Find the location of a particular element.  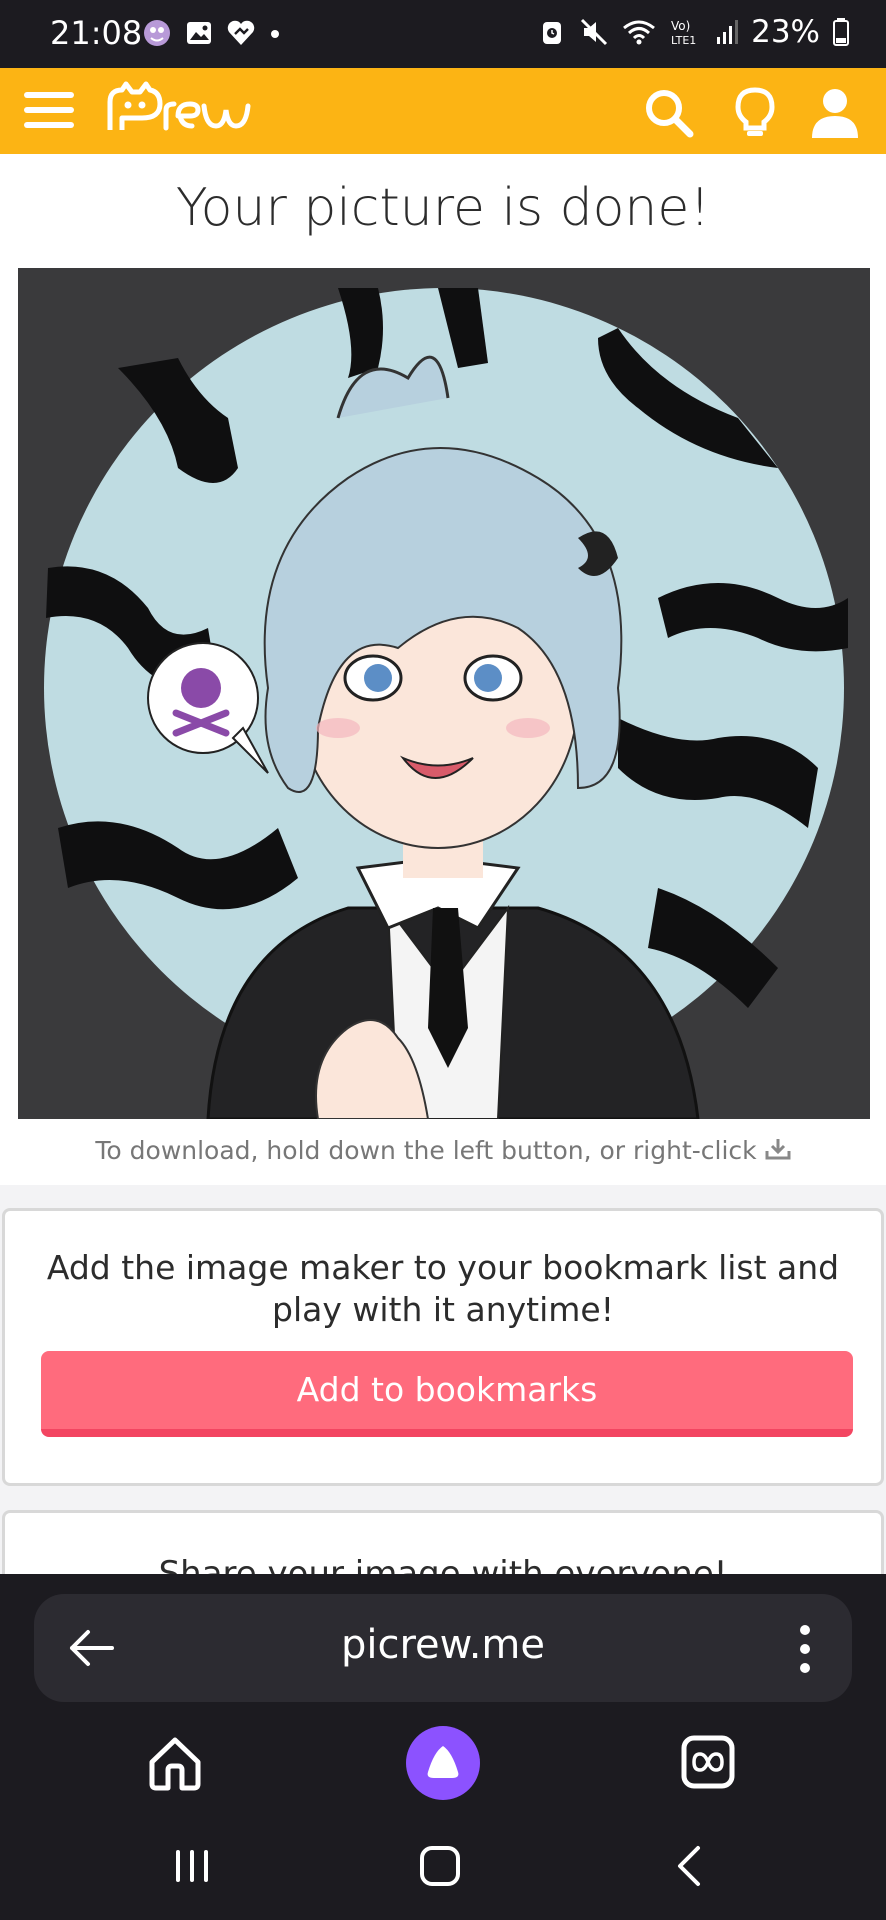

download-icon is located at coordinates (778, 1149).